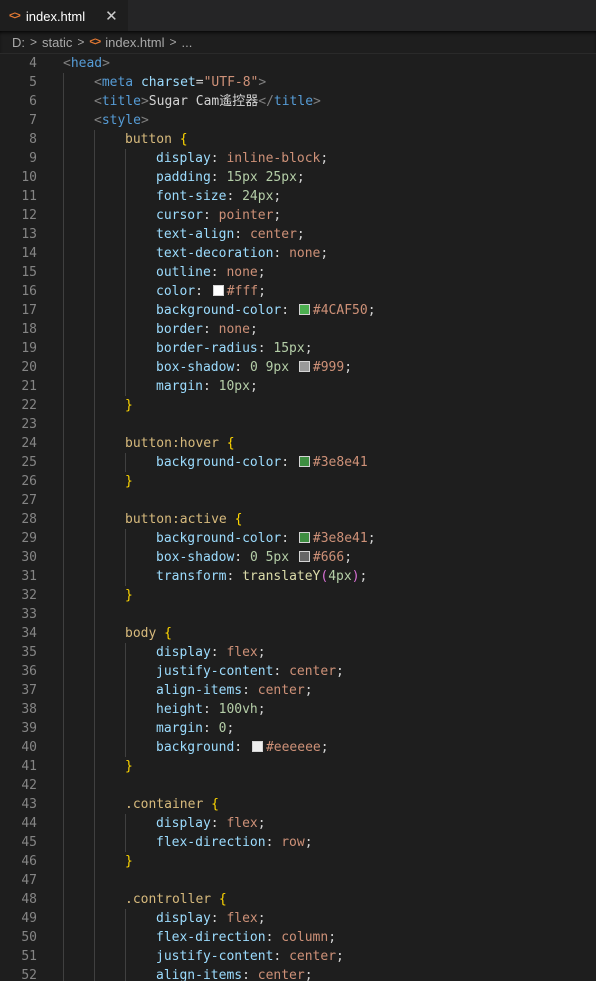  Describe the element at coordinates (148, 139) in the screenshot. I see `token-sel: button` at that location.